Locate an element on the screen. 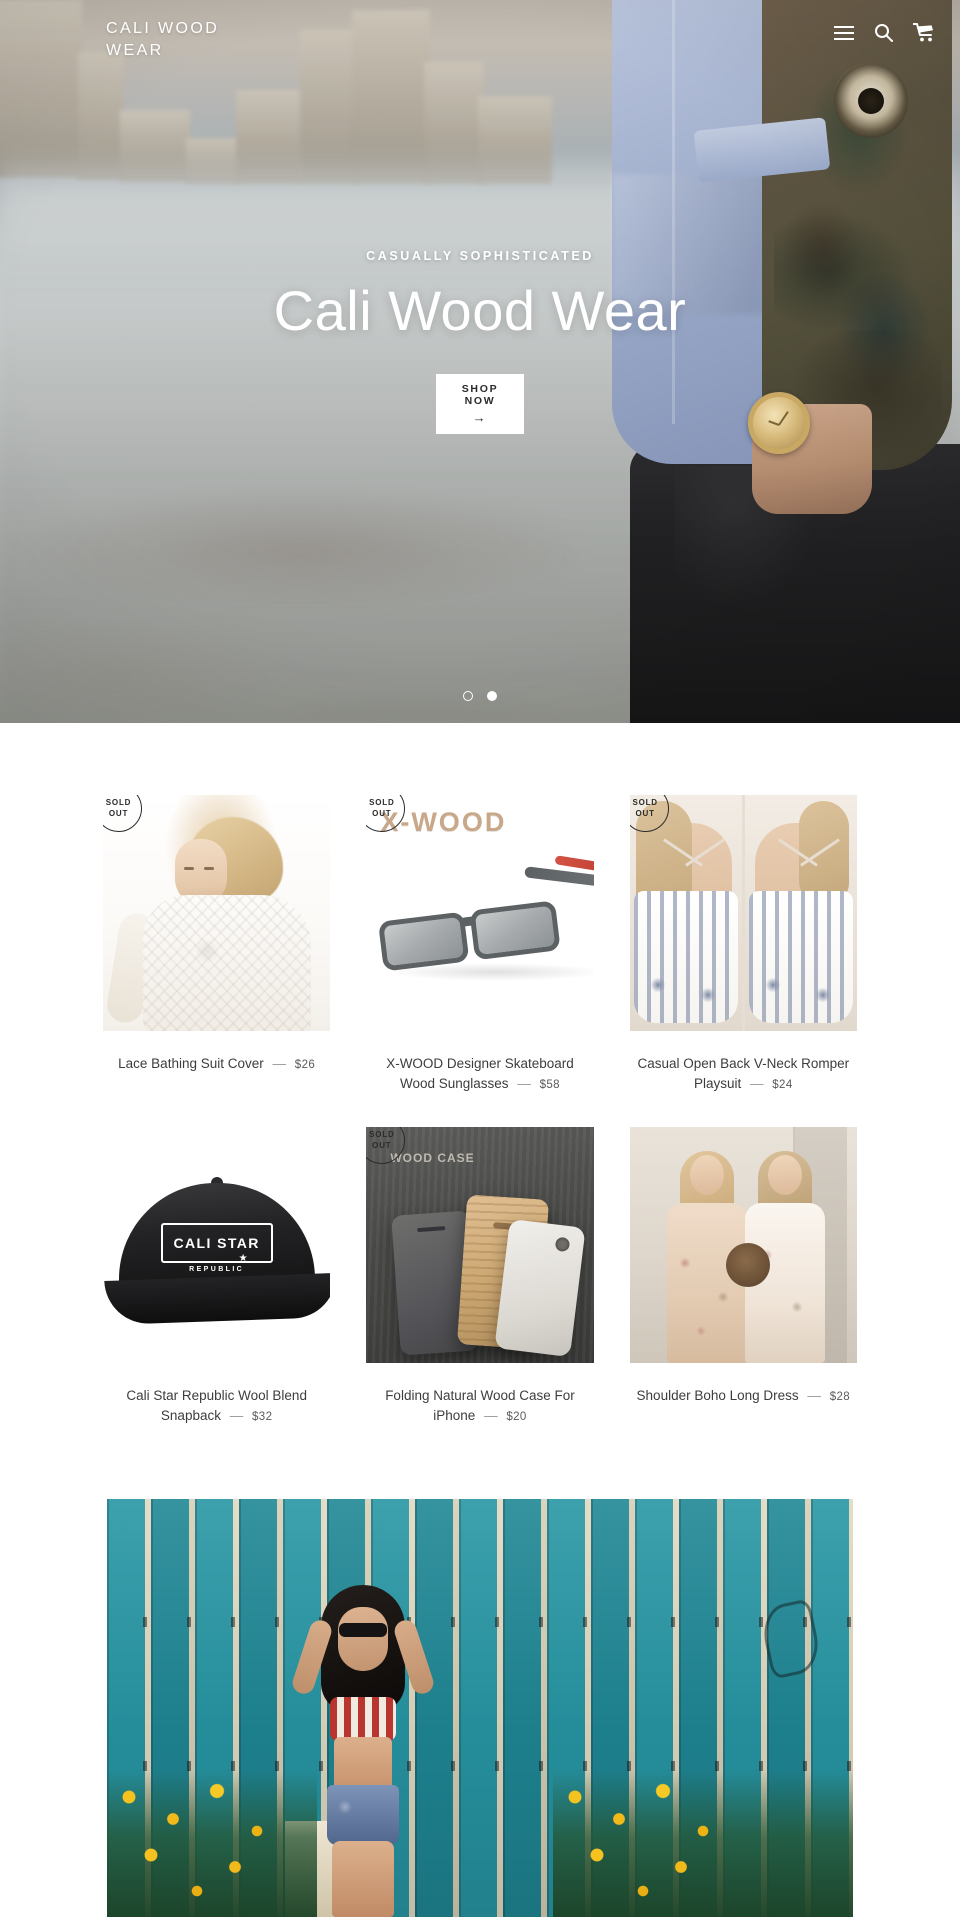  product-price: $24 is located at coordinates (782, 1084).